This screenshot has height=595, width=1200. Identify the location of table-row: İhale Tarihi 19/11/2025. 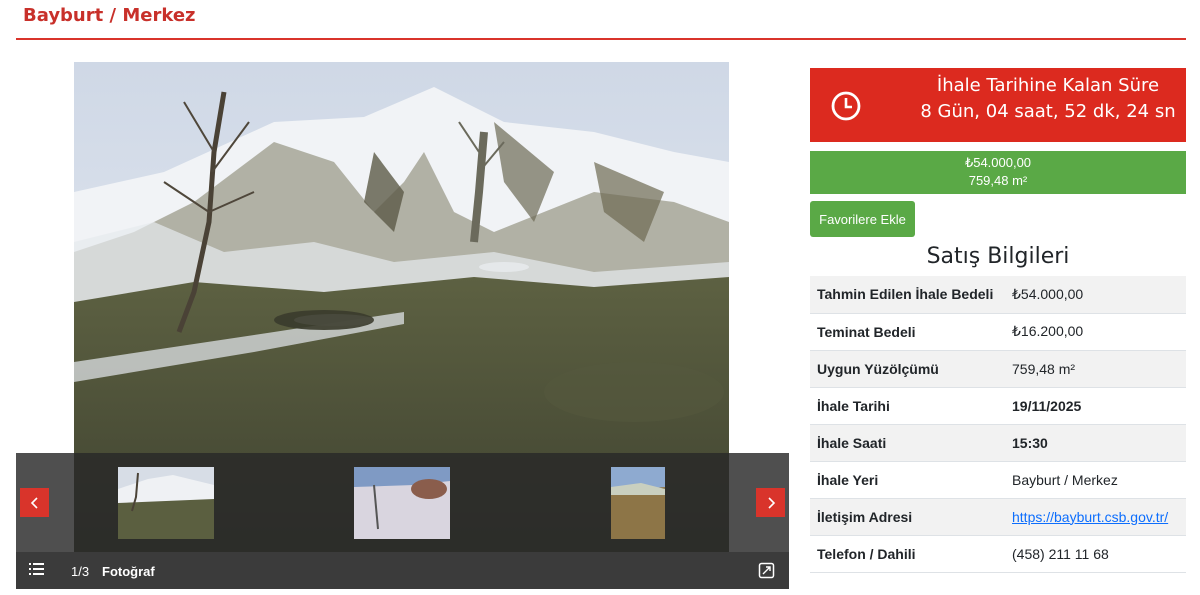
(998, 406).